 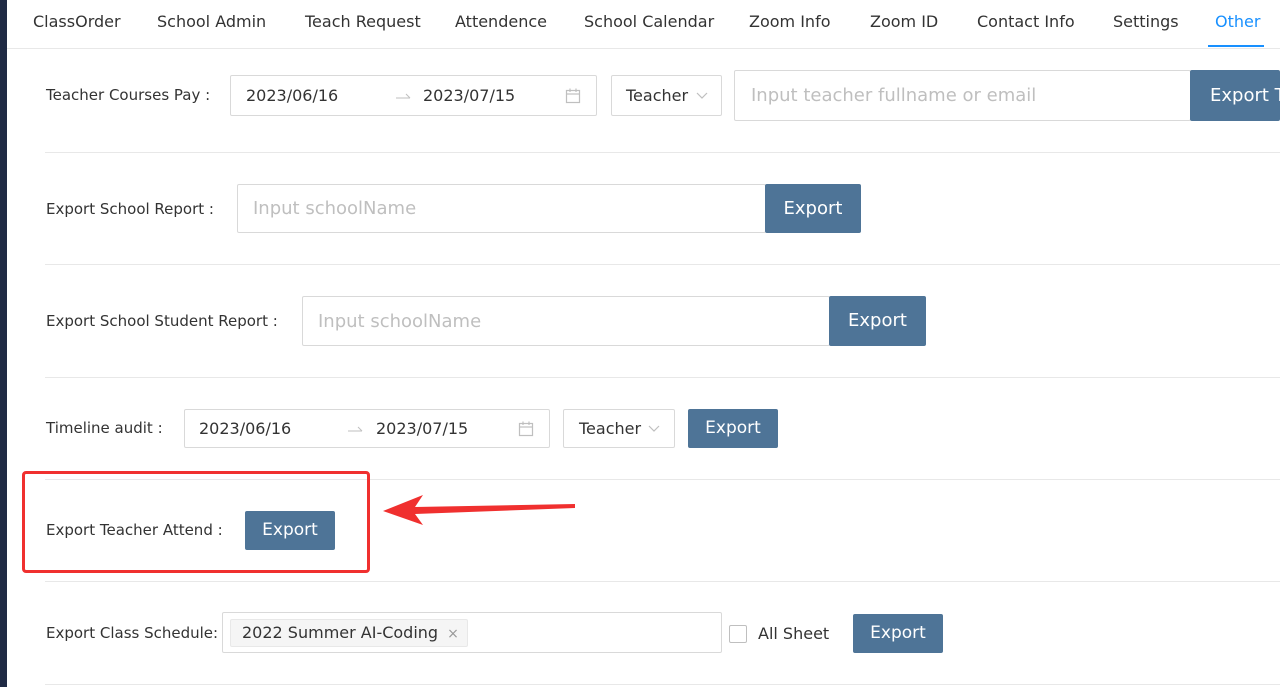 I want to click on tab-settings: Settings, so click(x=1146, y=21).